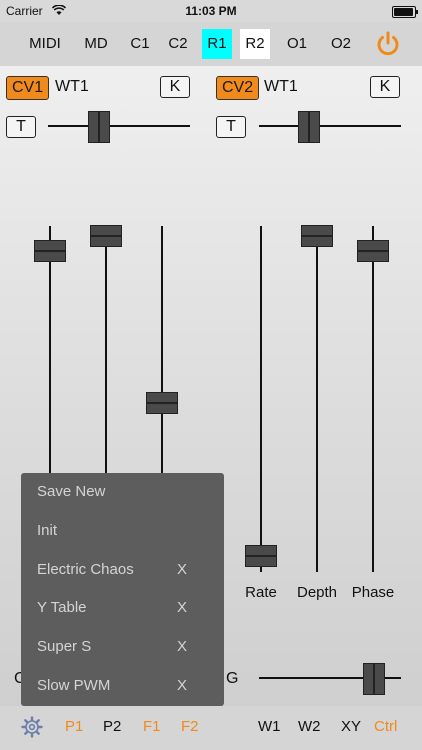 The width and height of the screenshot is (422, 750). What do you see at coordinates (62, 607) in the screenshot?
I see `menu-item-label: Y Table` at bounding box center [62, 607].